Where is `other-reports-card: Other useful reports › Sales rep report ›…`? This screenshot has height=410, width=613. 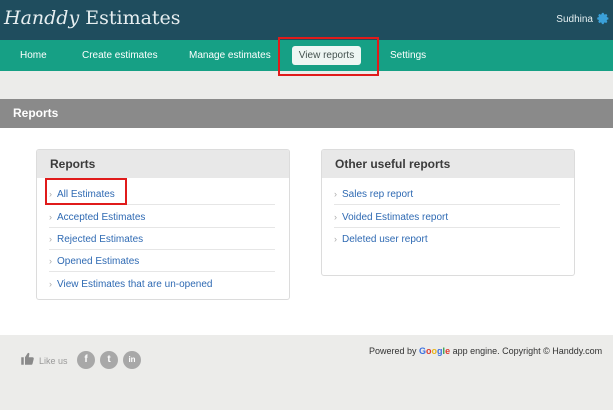 other-reports-card: Other useful reports › Sales rep report ›… is located at coordinates (448, 212).